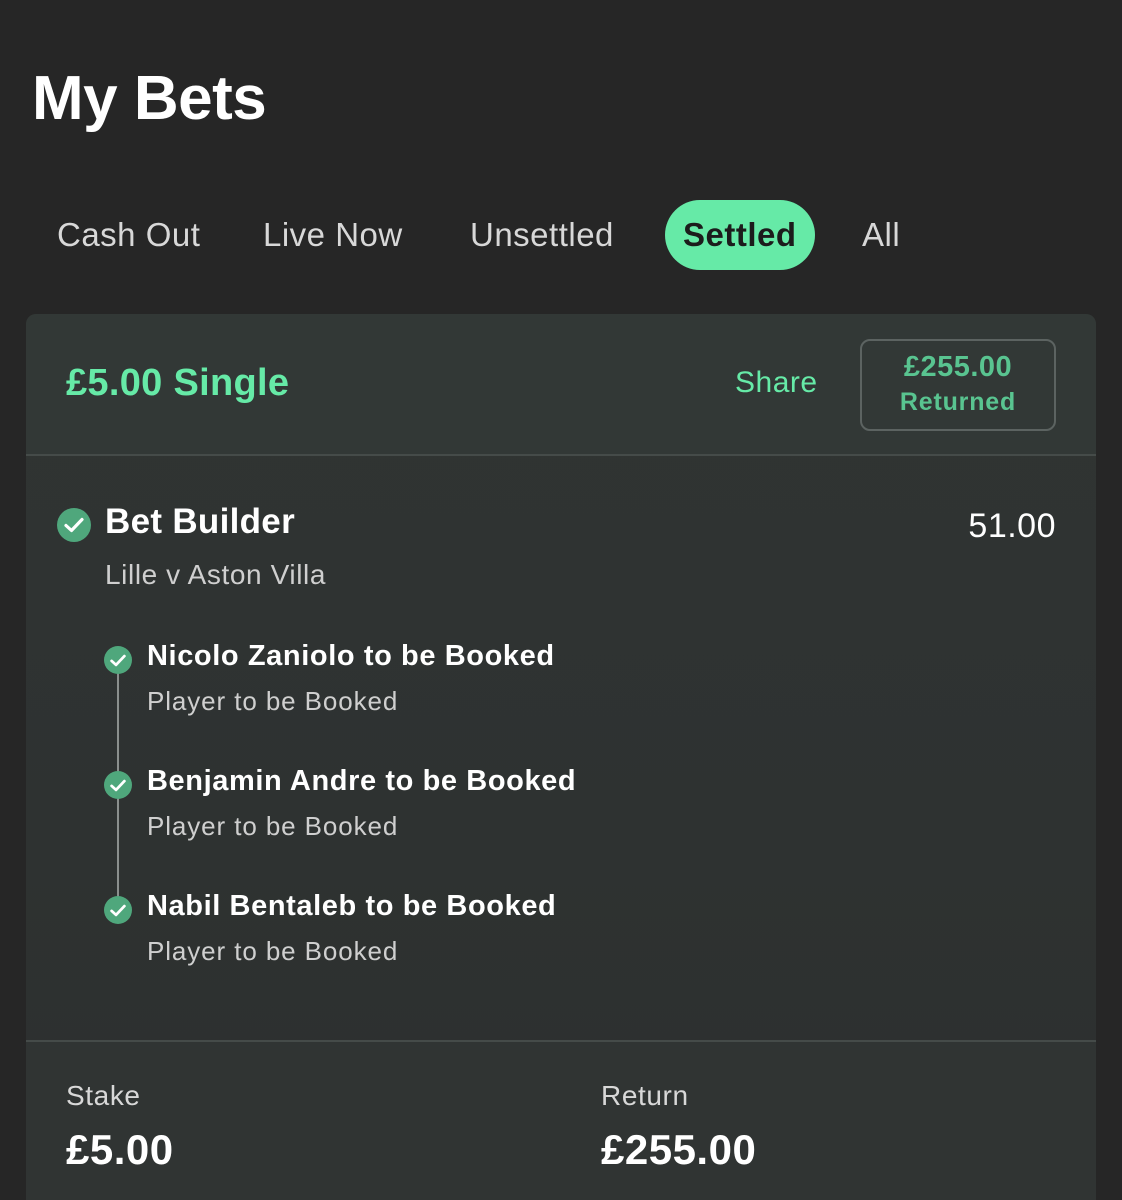 This screenshot has width=1122, height=1200. What do you see at coordinates (128, 235) in the screenshot?
I see `tab-cash-out: Cash Out` at bounding box center [128, 235].